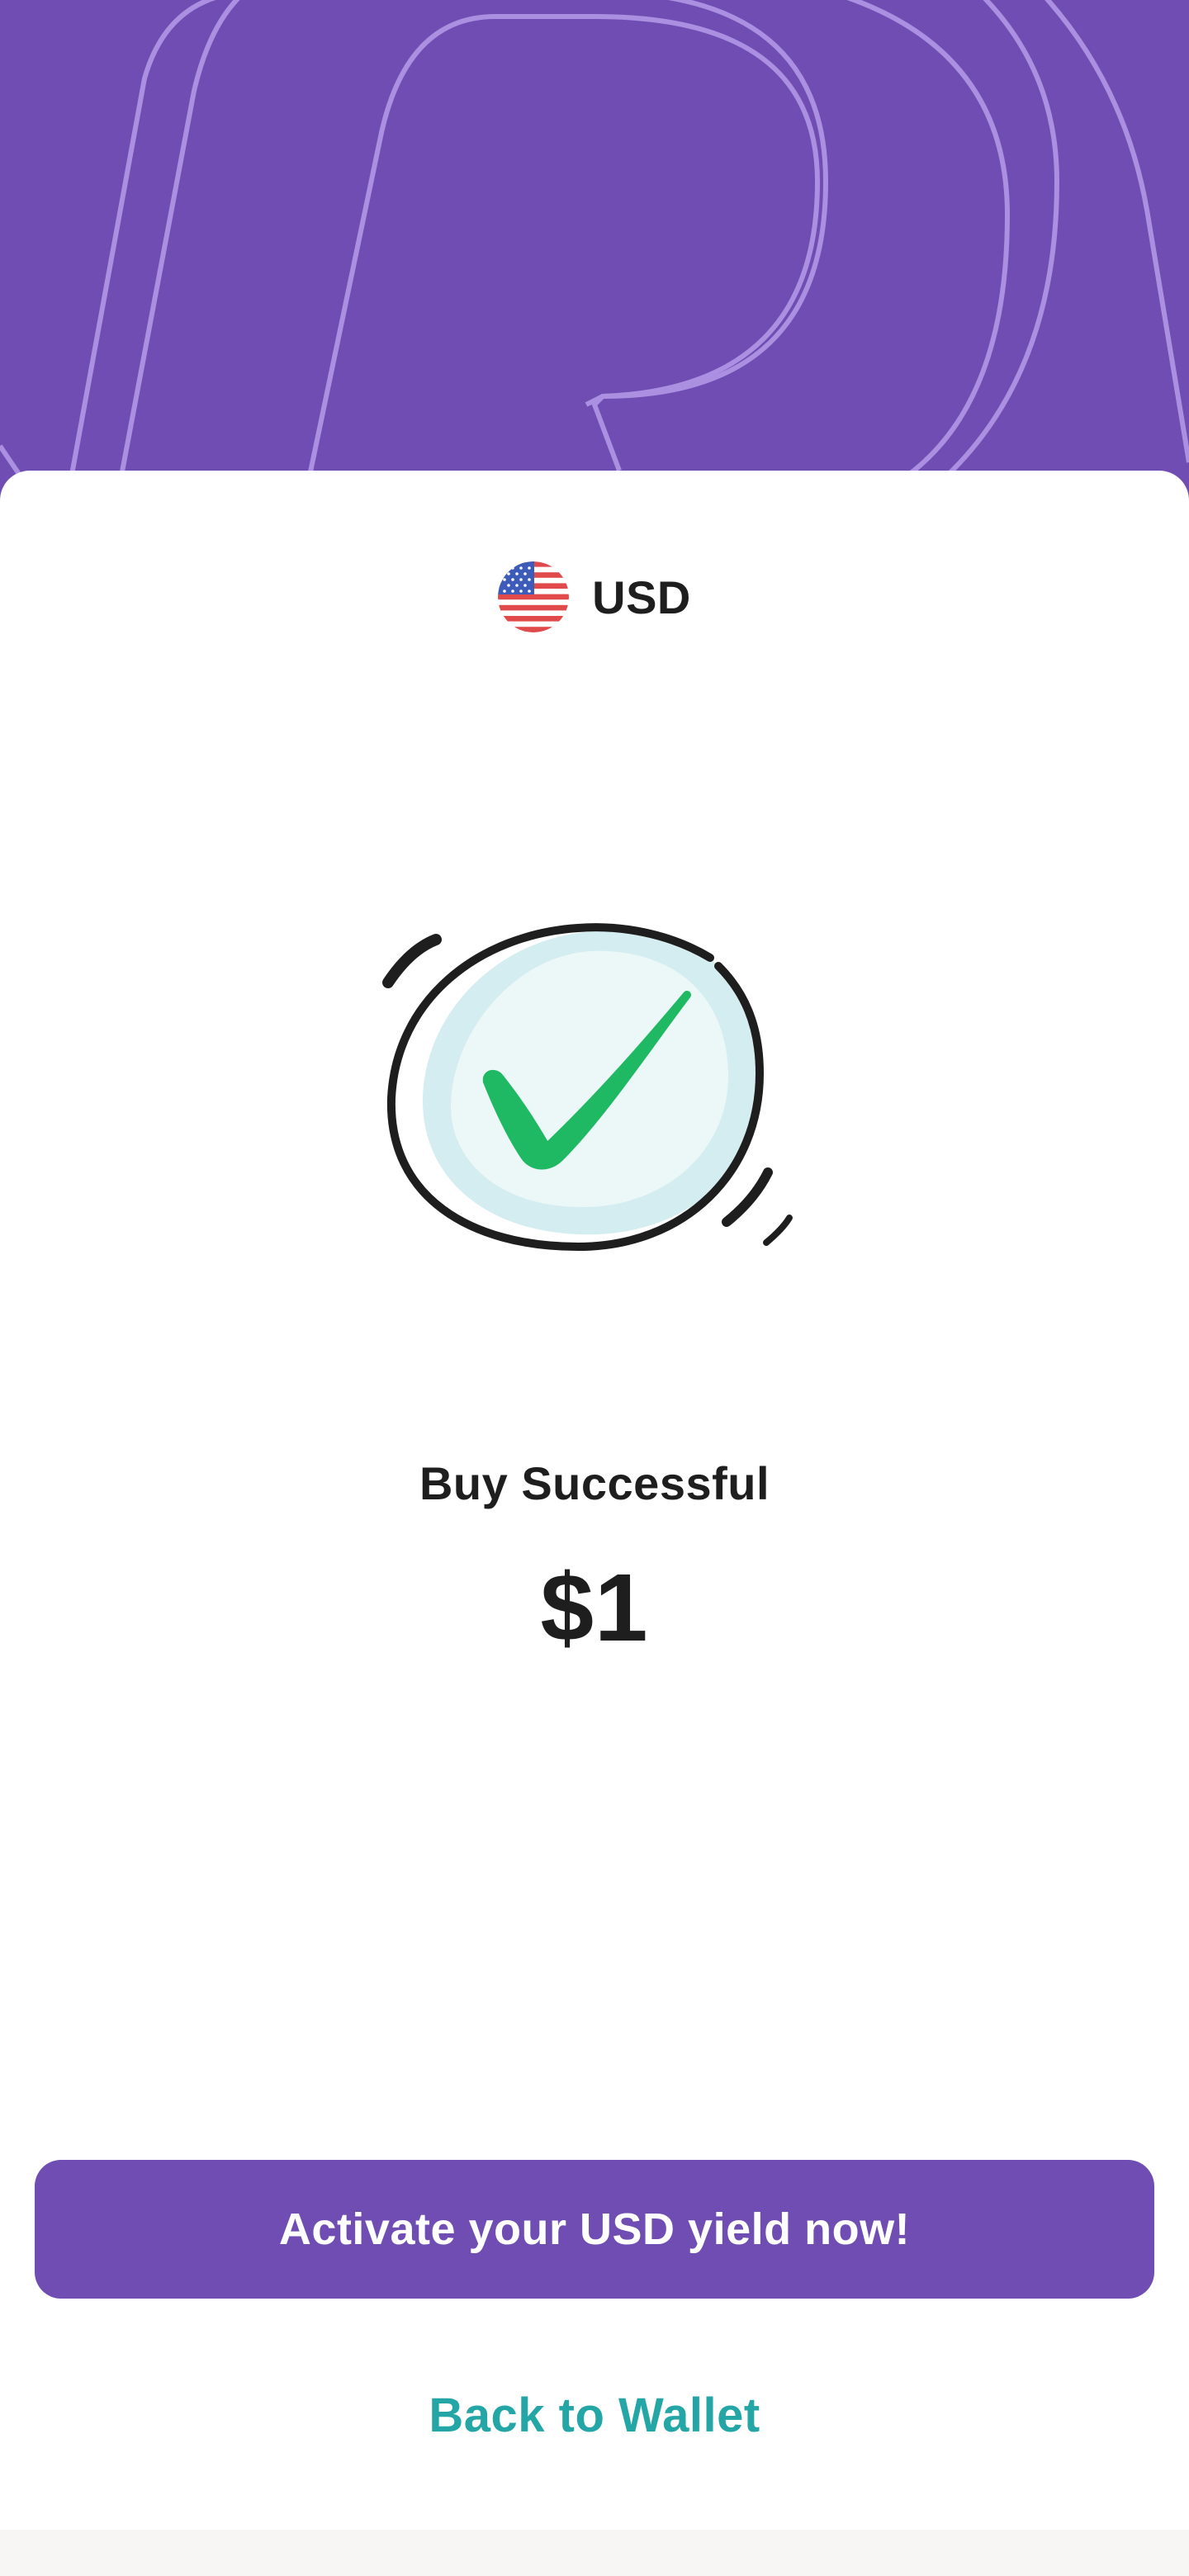  What do you see at coordinates (534, 596) in the screenshot?
I see `us-flag-icon` at bounding box center [534, 596].